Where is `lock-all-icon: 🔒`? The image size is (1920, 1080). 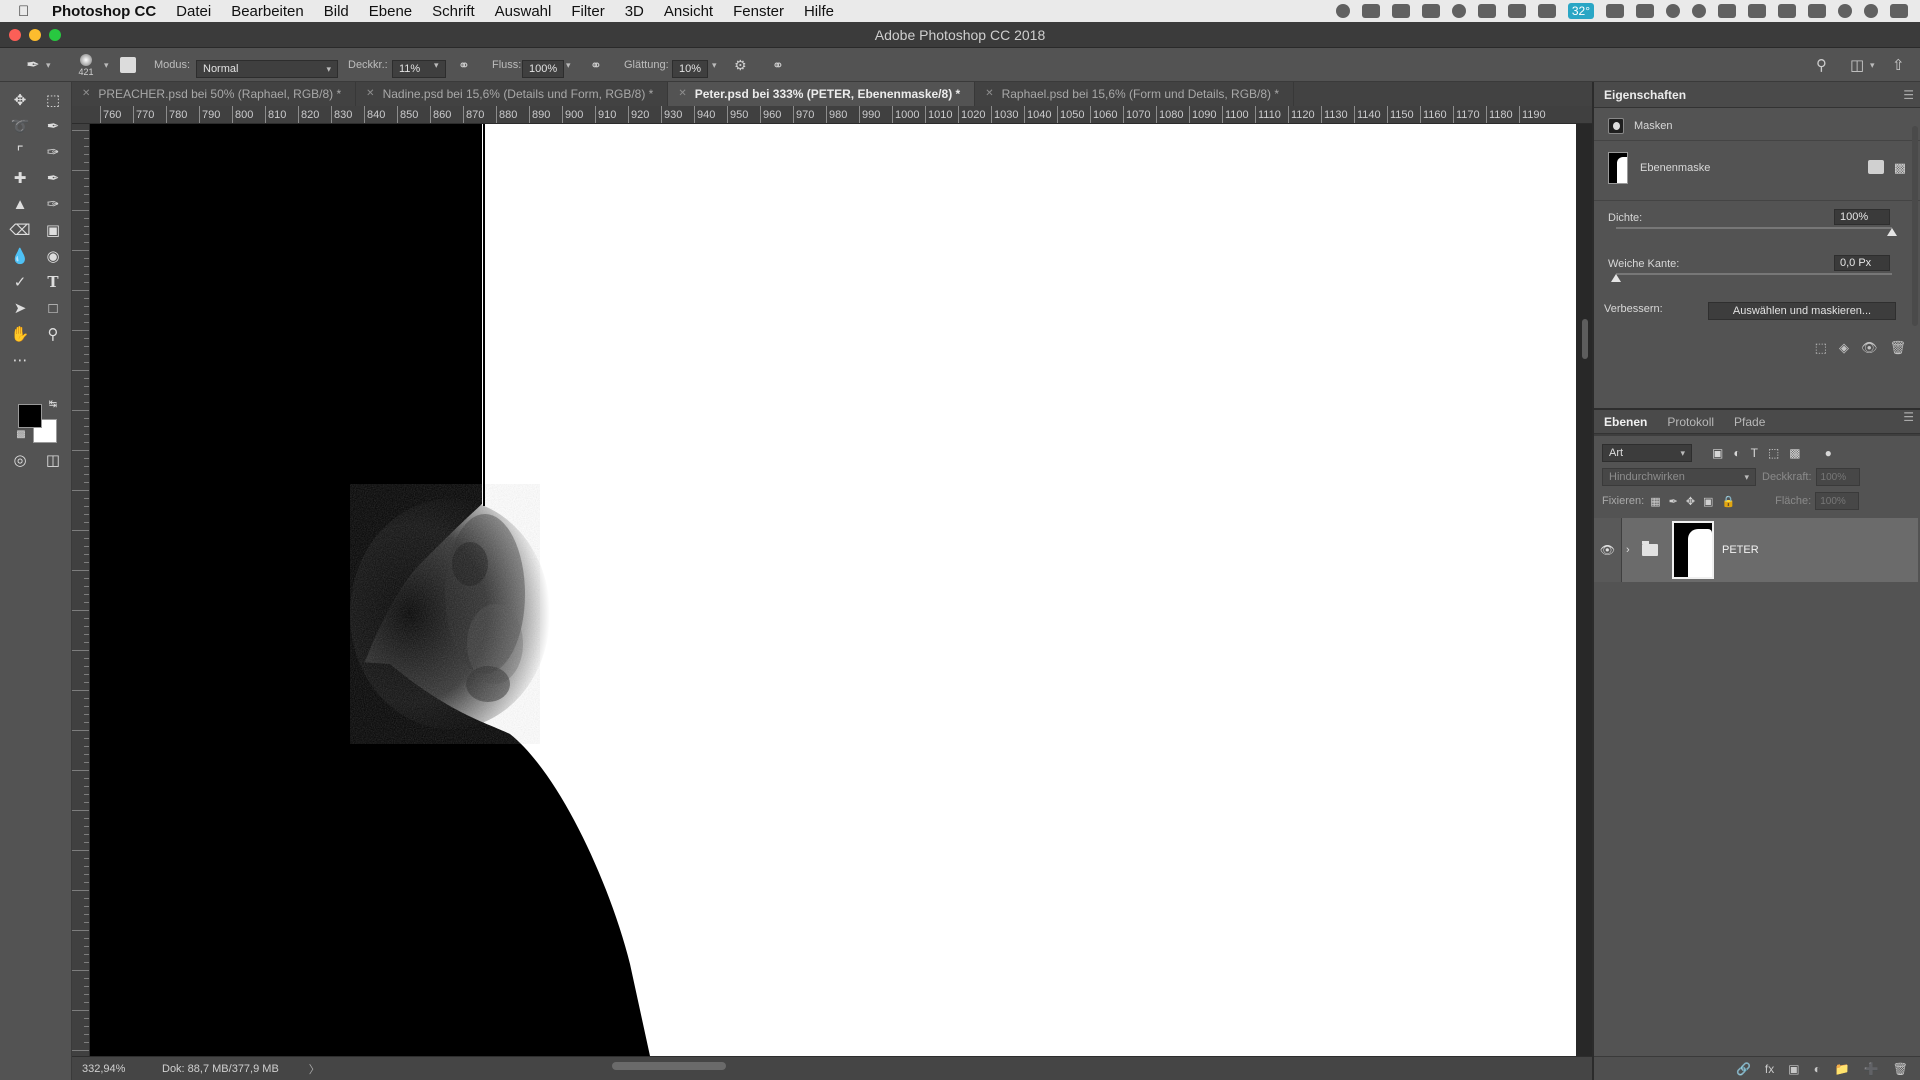 lock-all-icon: 🔒 is located at coordinates (1728, 501).